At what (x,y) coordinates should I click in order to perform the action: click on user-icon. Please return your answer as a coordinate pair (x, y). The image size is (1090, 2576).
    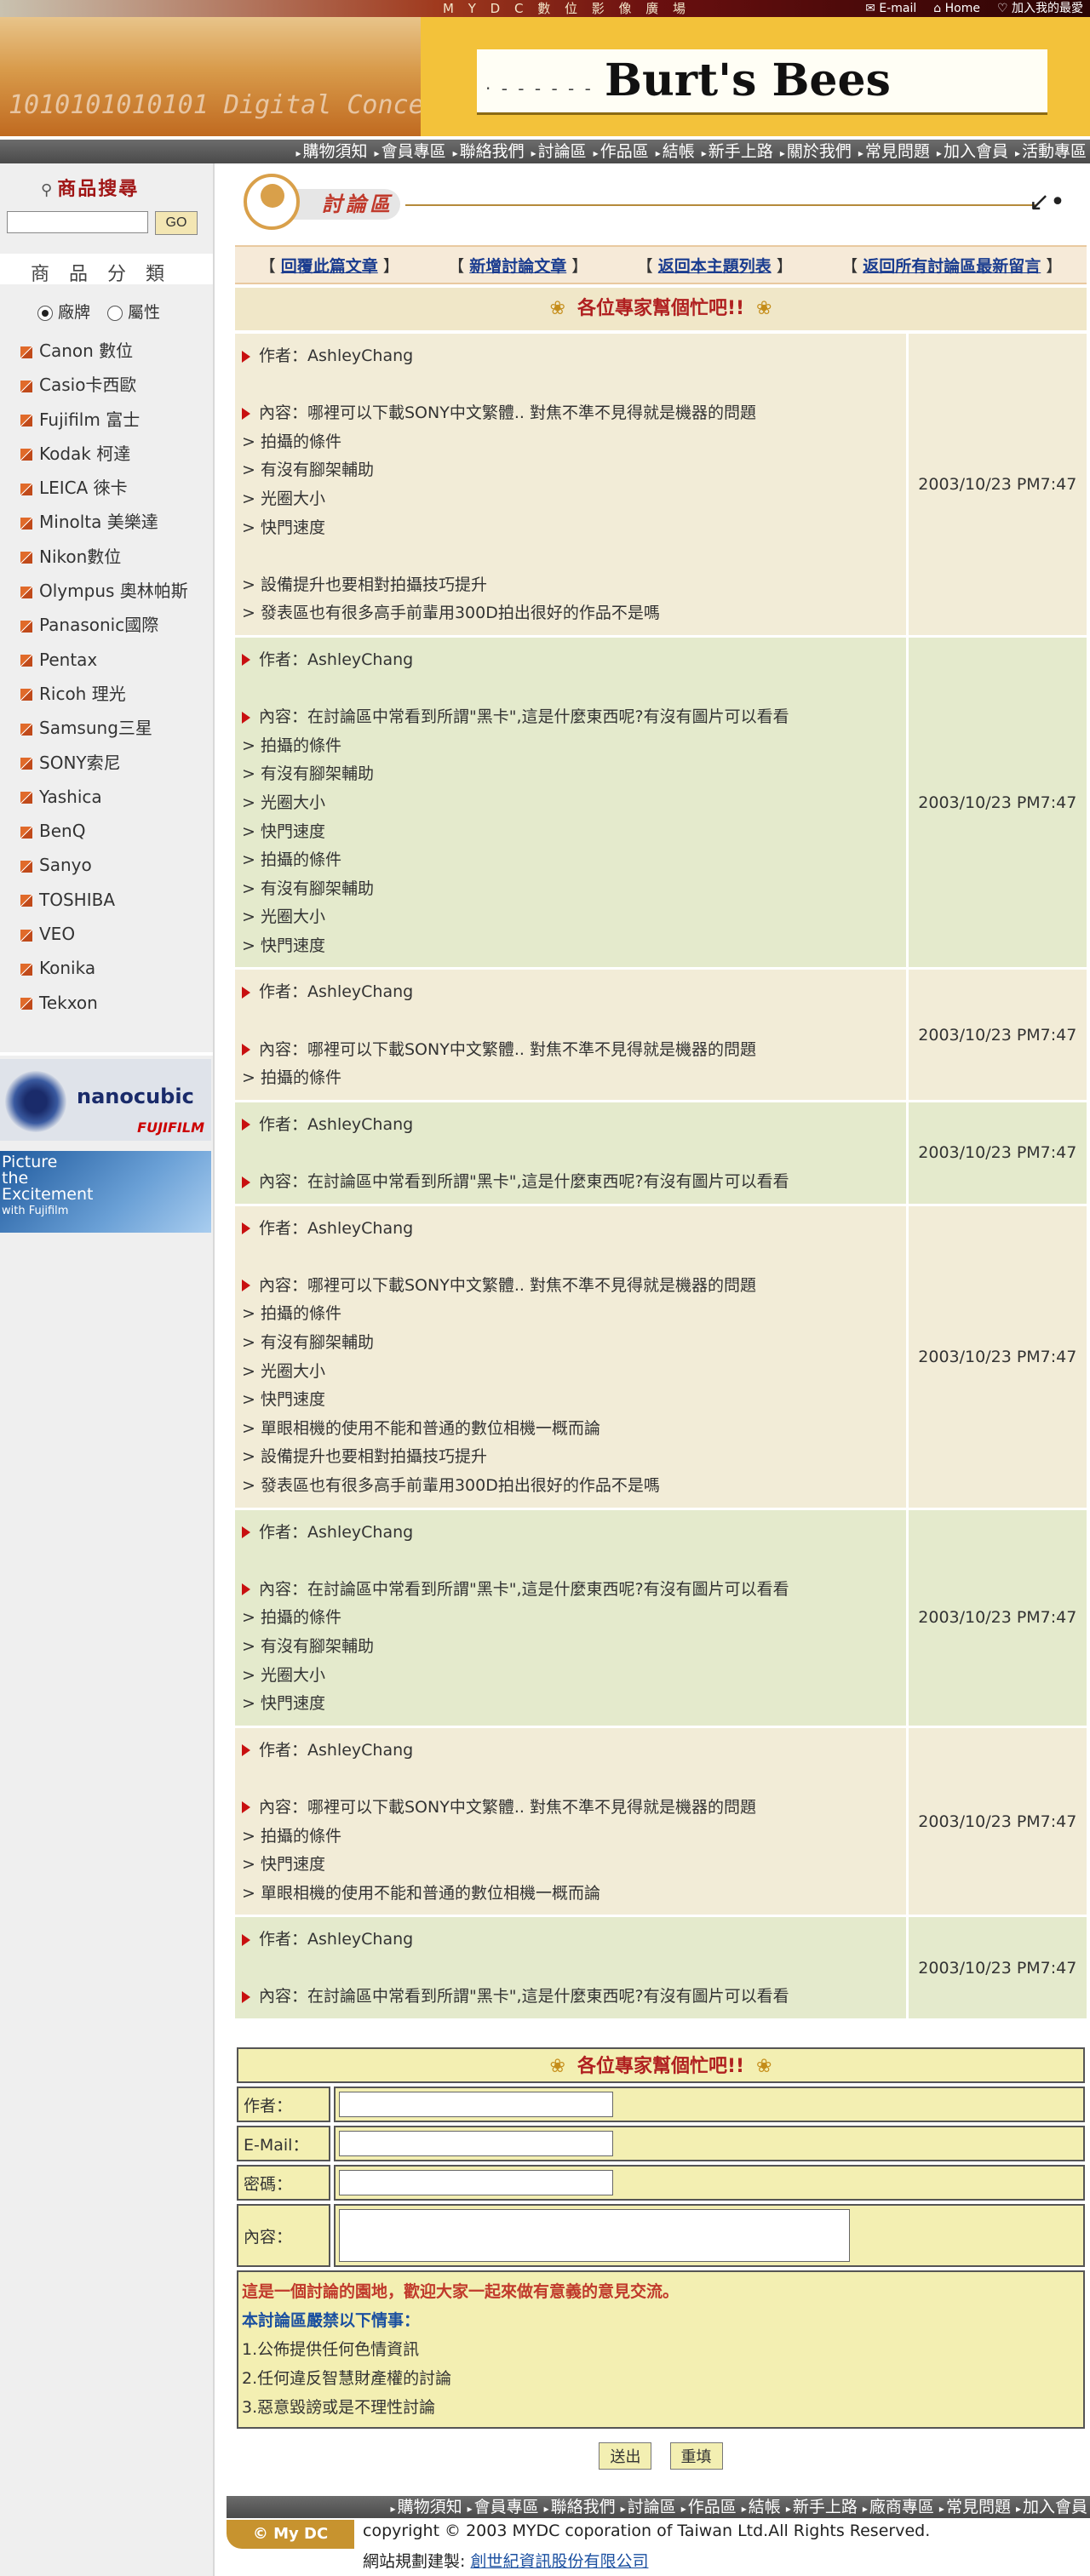
    Looking at the image, I should click on (272, 202).